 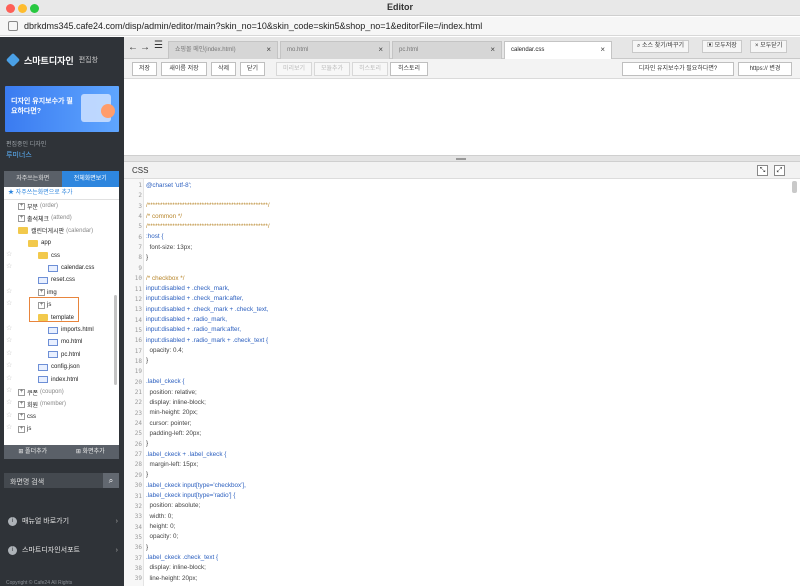 I want to click on code-line: .label_ckeck {, so click(x=165, y=381).